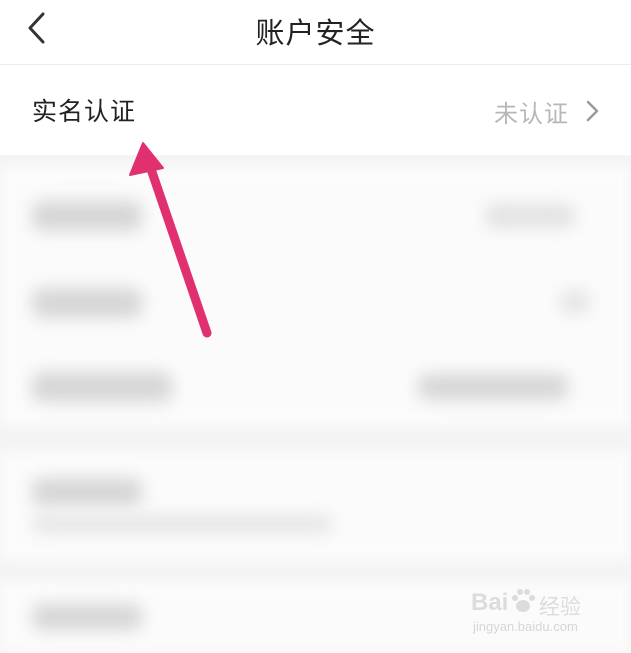 This screenshot has width=631, height=653. I want to click on watermark-brand: Bai, so click(490, 602).